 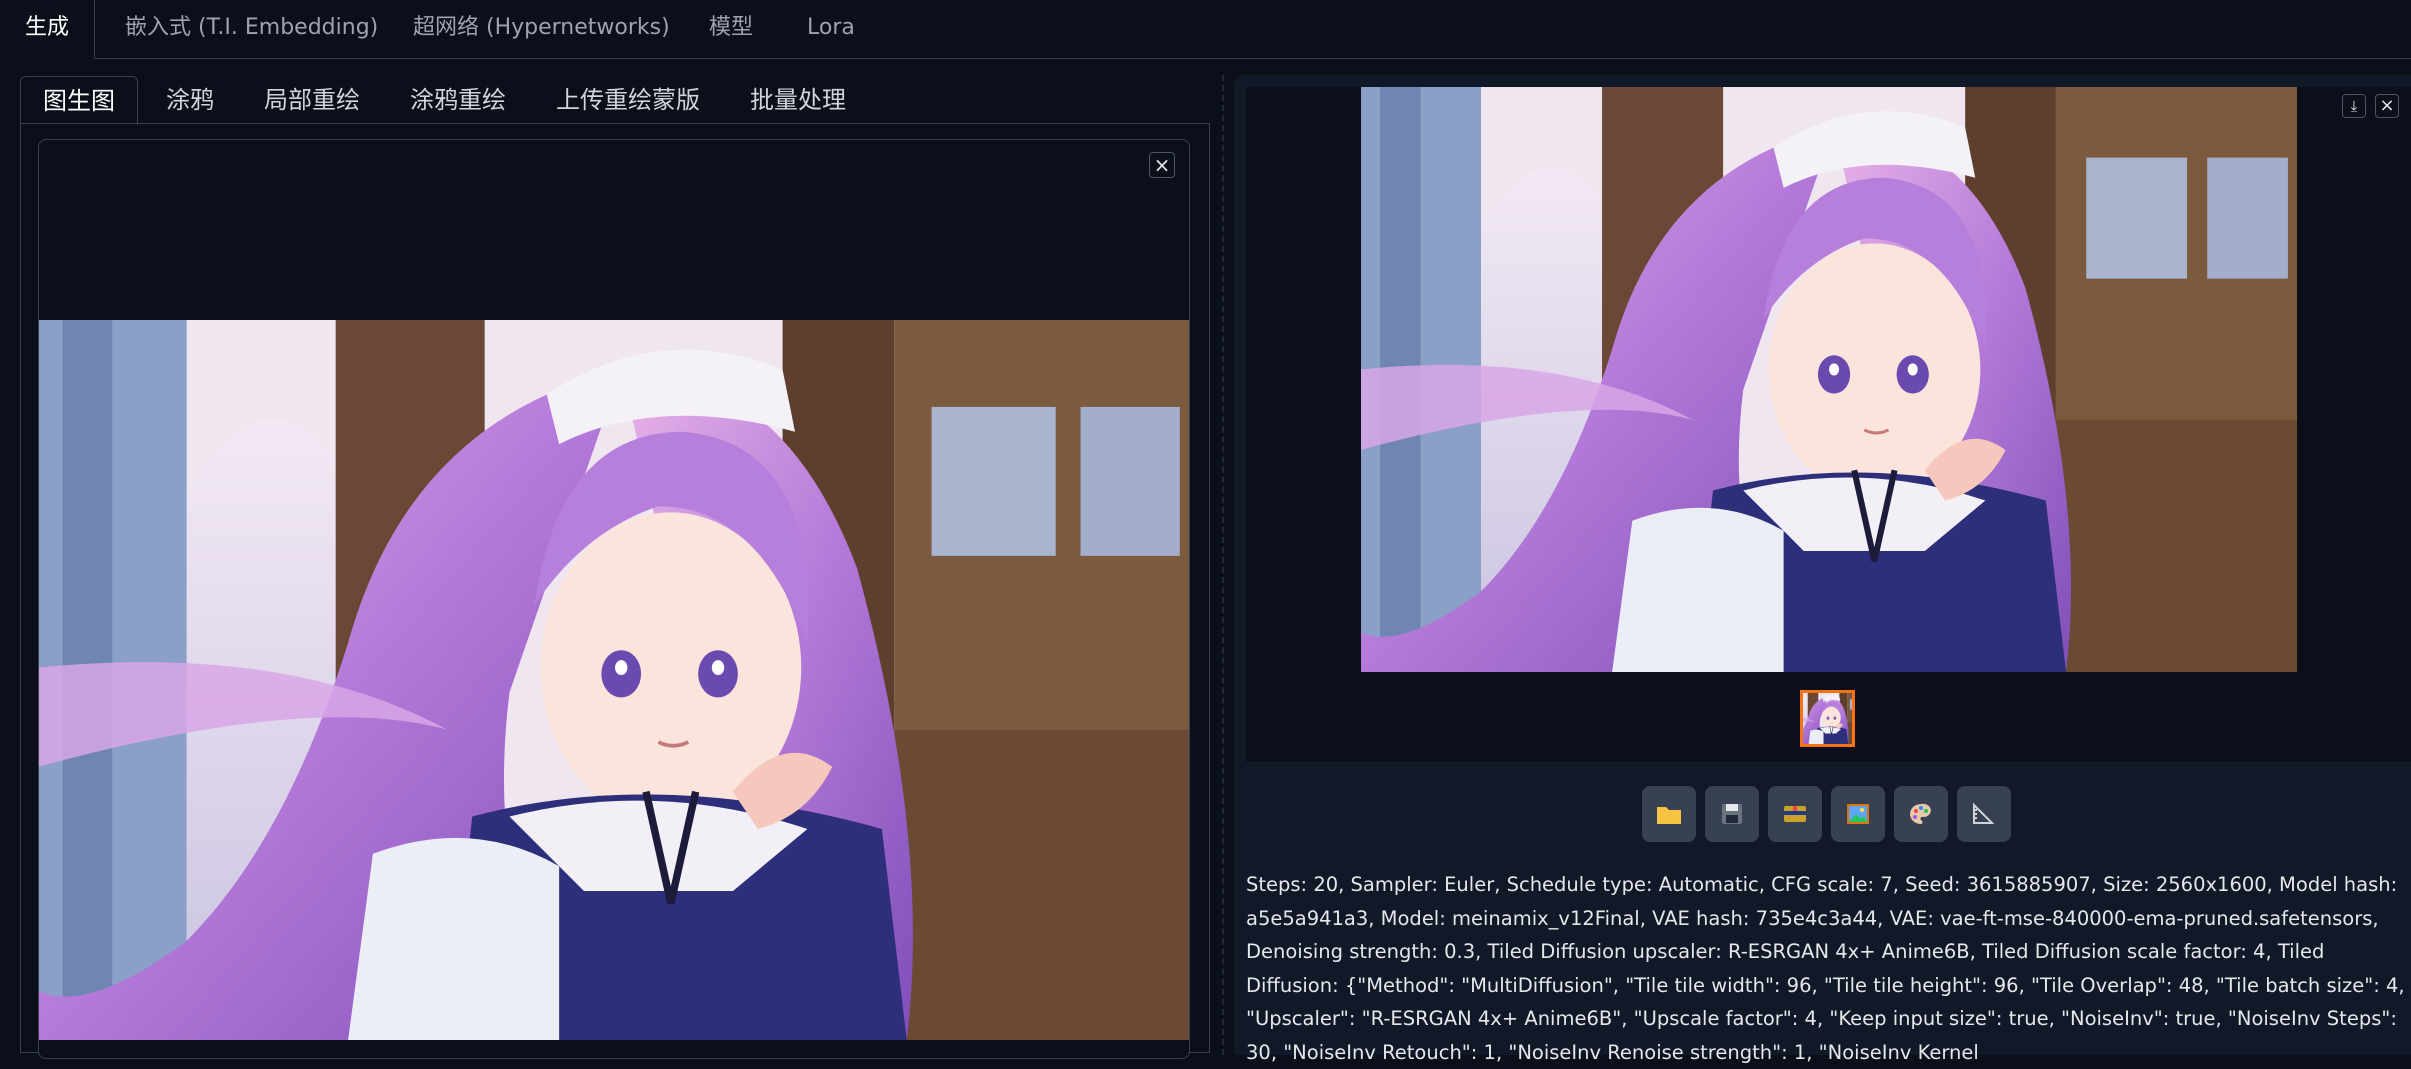 I want to click on tab-hypernetworks: 超网络 (Hypernetworks), so click(x=541, y=28).